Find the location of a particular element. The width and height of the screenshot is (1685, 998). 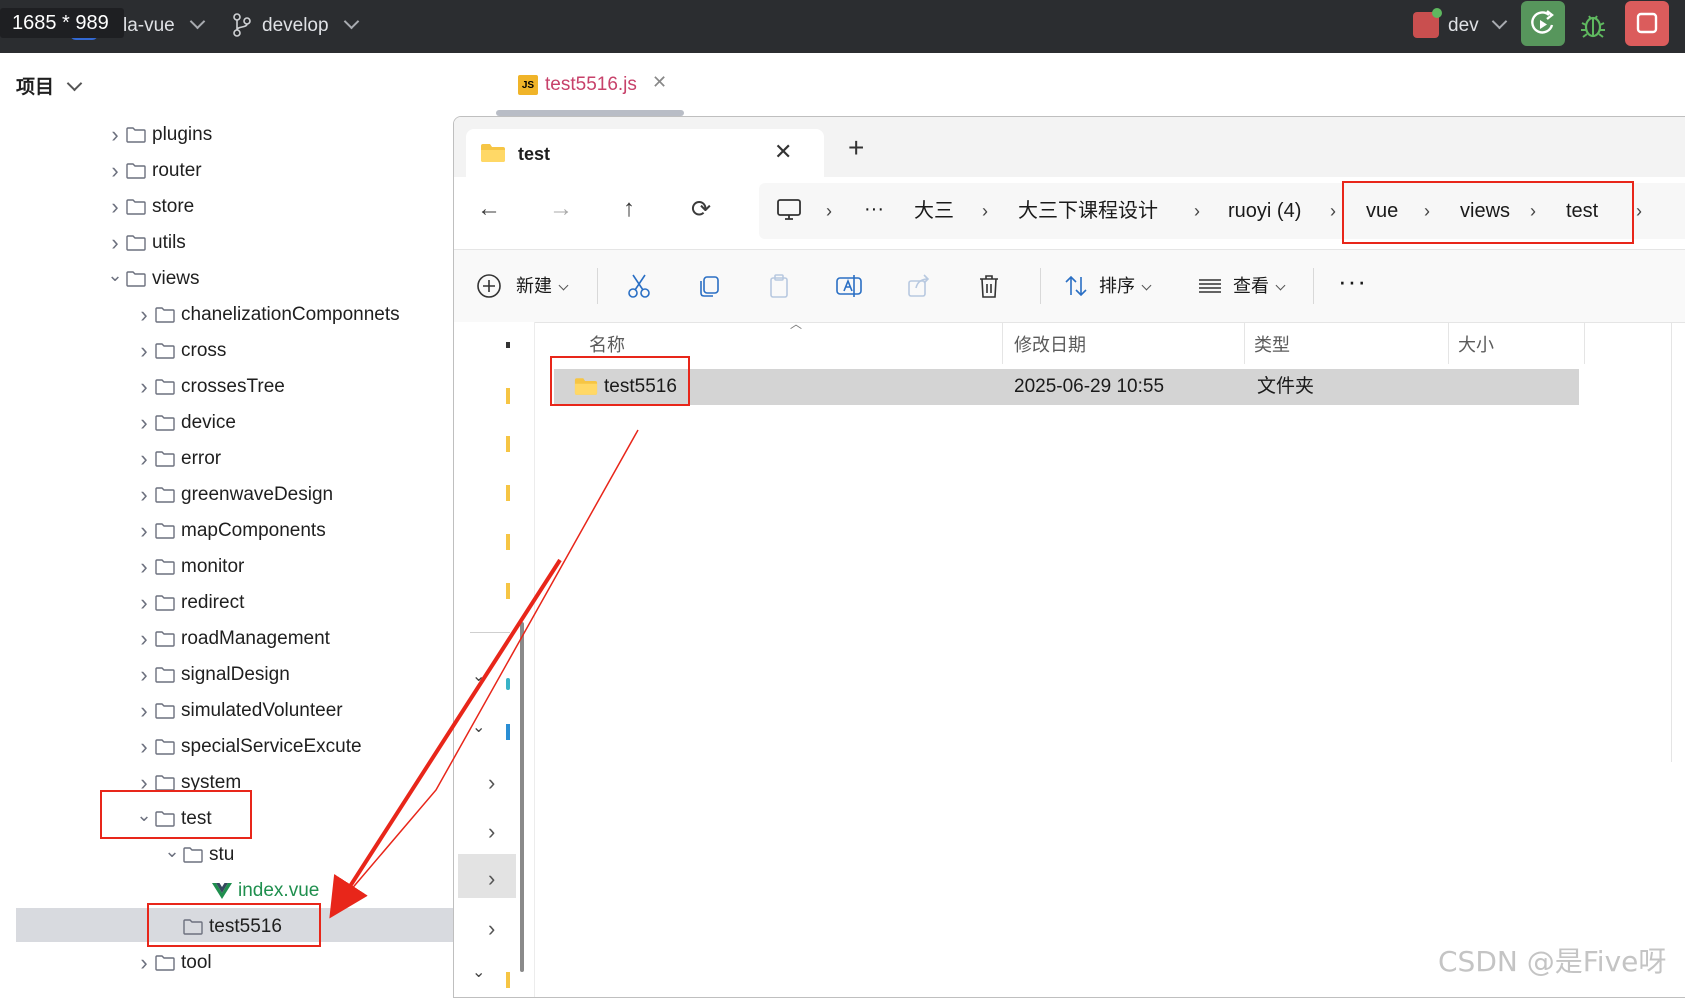

arrow-head-segment is located at coordinates (445, 738).